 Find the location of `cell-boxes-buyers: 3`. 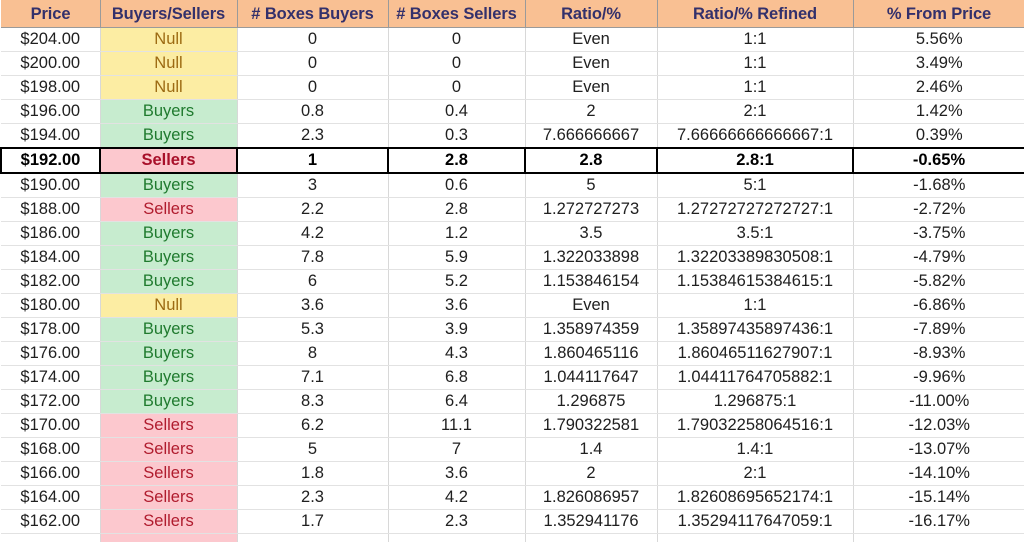

cell-boxes-buyers: 3 is located at coordinates (313, 185).